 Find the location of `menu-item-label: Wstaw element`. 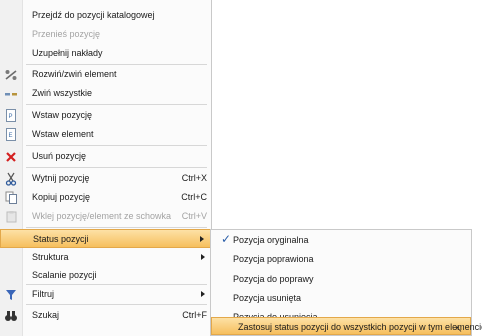

menu-item-label: Wstaw element is located at coordinates (63, 134).